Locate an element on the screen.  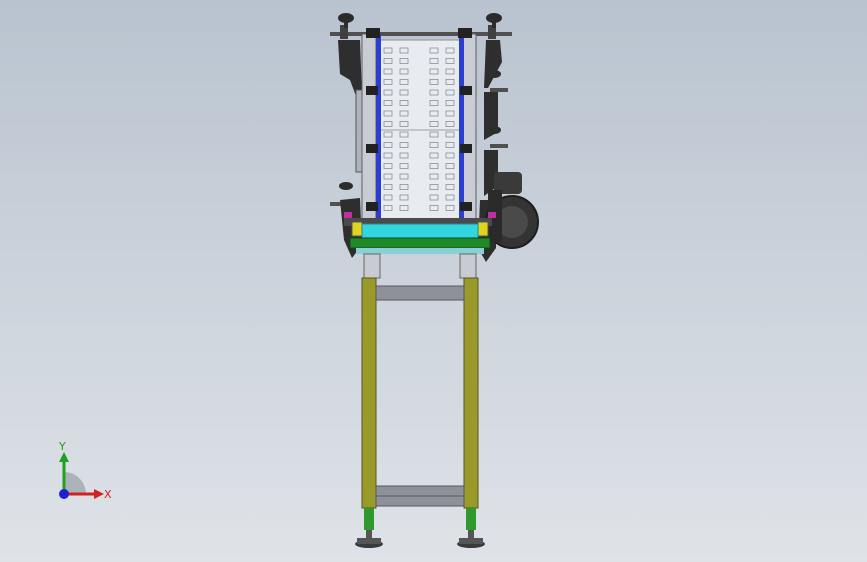
x-arrow-head-icon is located at coordinates (99, 494).